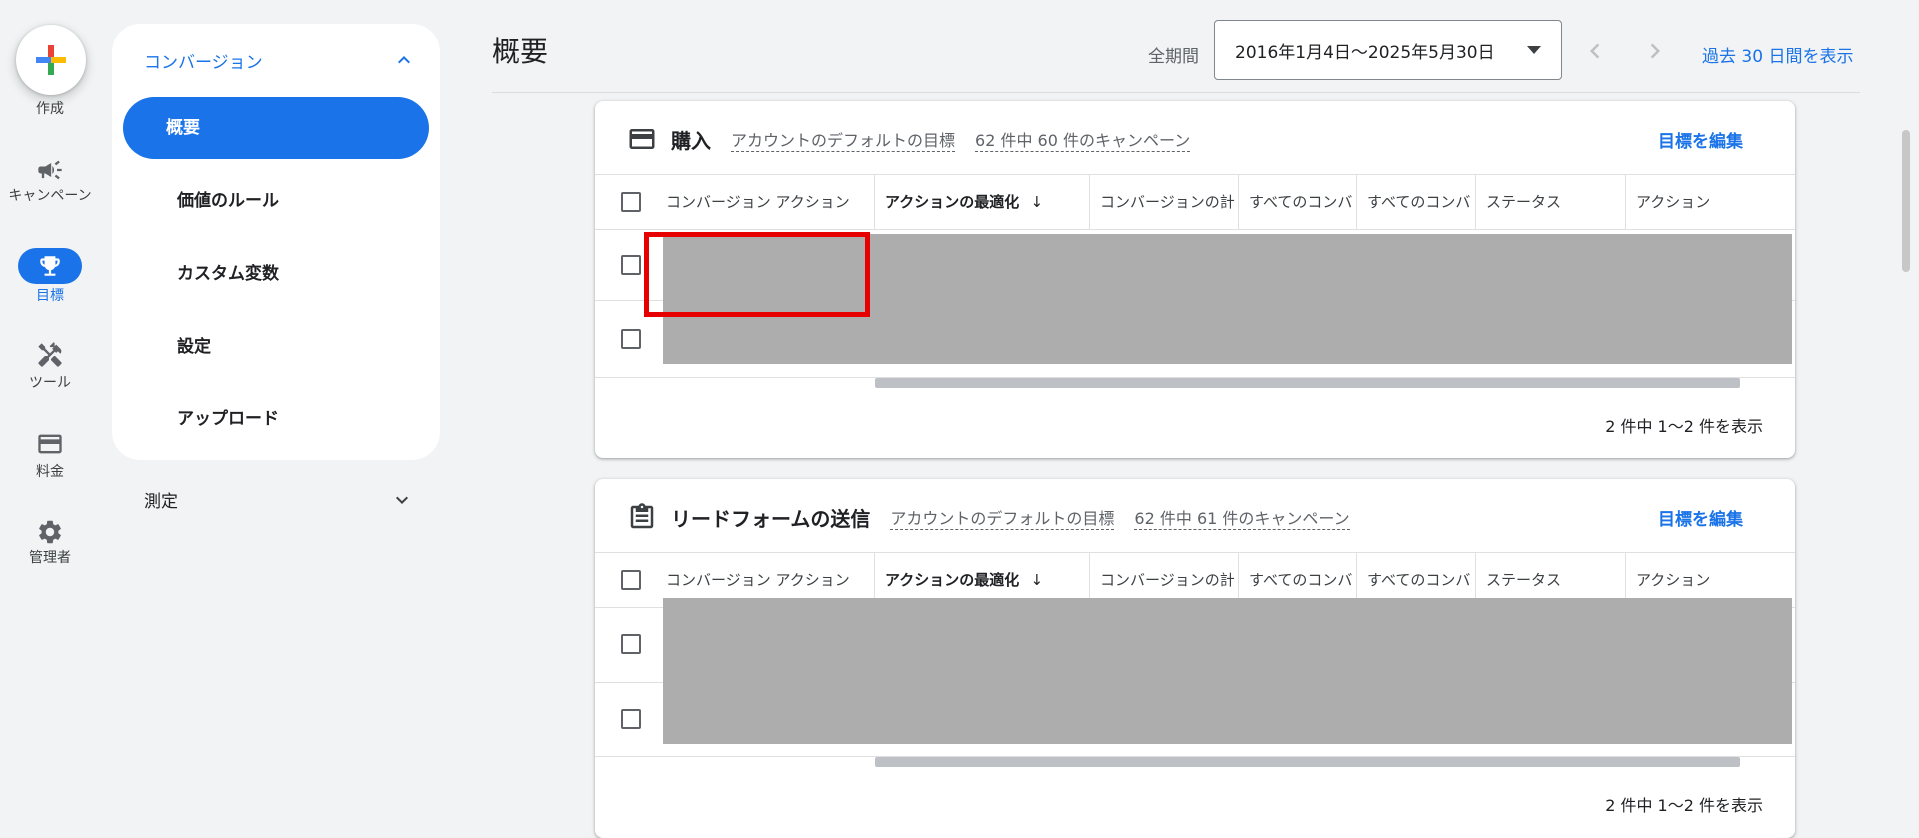 The width and height of the screenshot is (1919, 838). What do you see at coordinates (1595, 51) in the screenshot?
I see `previous-period-icon` at bounding box center [1595, 51].